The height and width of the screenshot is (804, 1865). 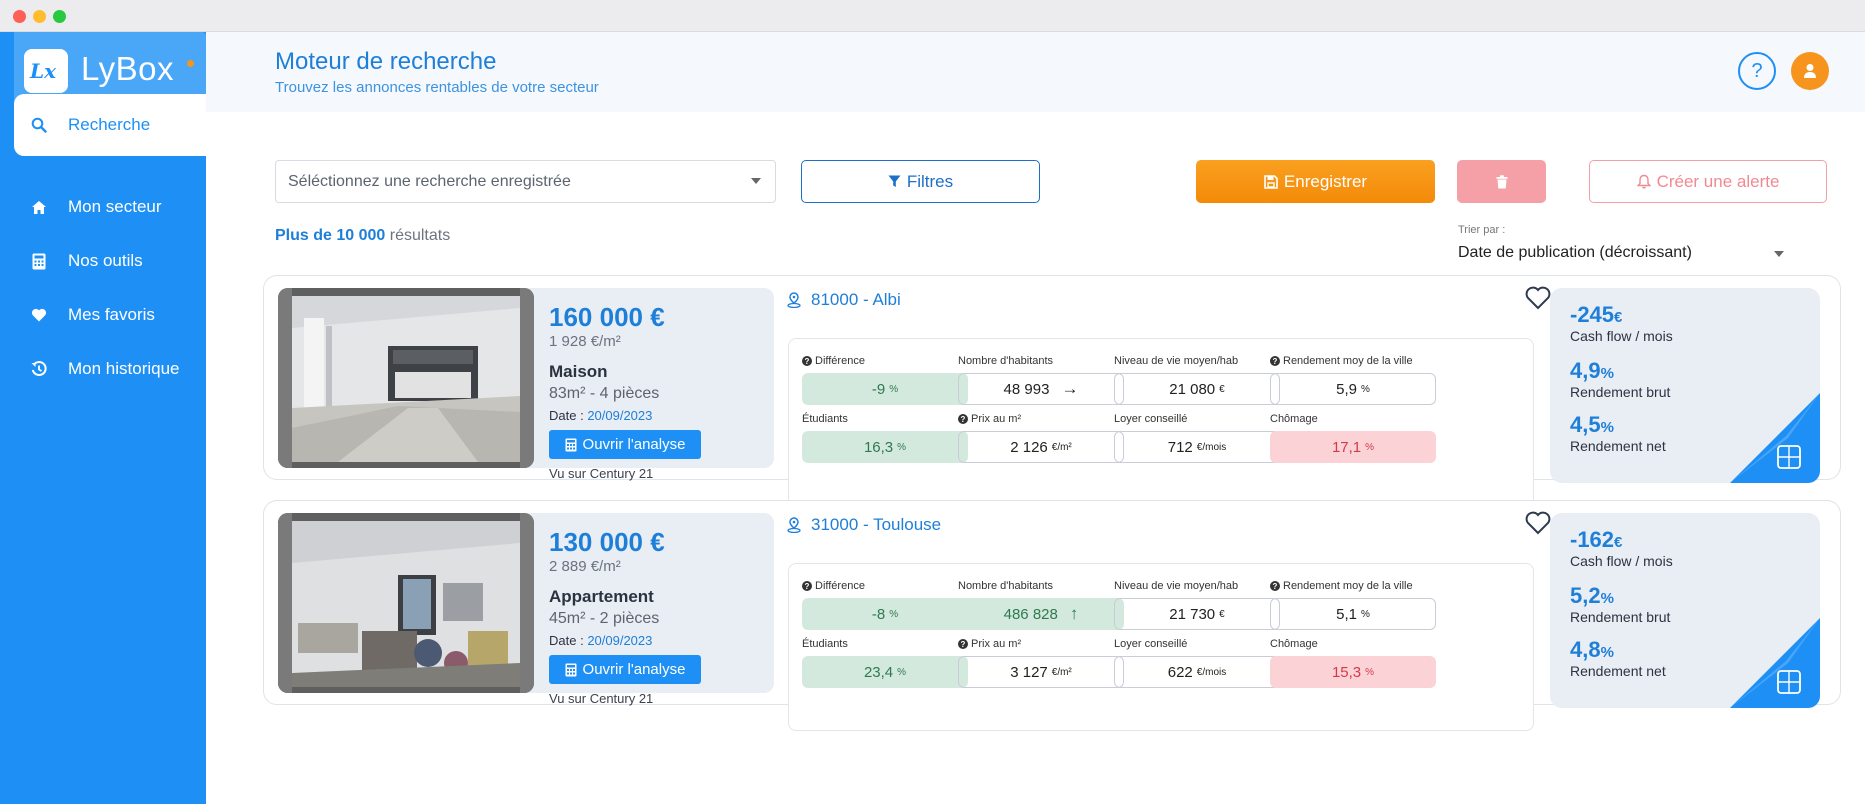 What do you see at coordinates (330, 235) in the screenshot?
I see `results-count-value: Plus de 10 000` at bounding box center [330, 235].